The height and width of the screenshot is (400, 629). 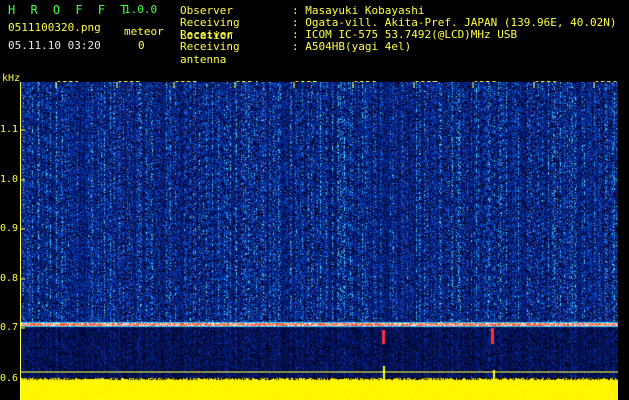 I want to click on app-version: 1.0.0, so click(x=141, y=9).